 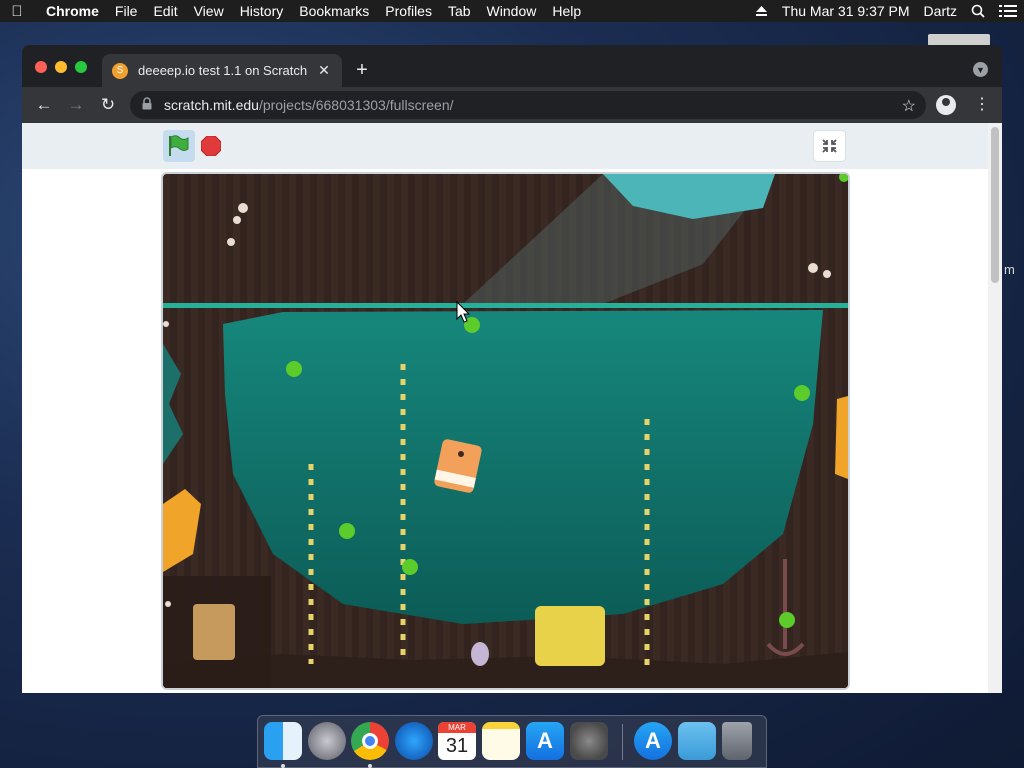 I want to click on app-store-folder-icon: A, so click(x=653, y=741).